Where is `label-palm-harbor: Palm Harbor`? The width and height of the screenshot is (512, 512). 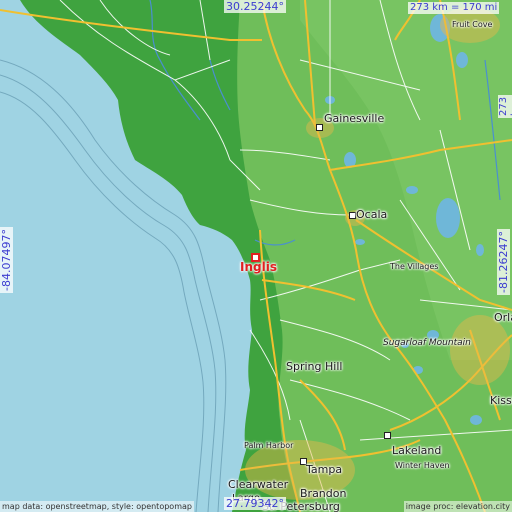 label-palm-harbor: Palm Harbor is located at coordinates (269, 445).